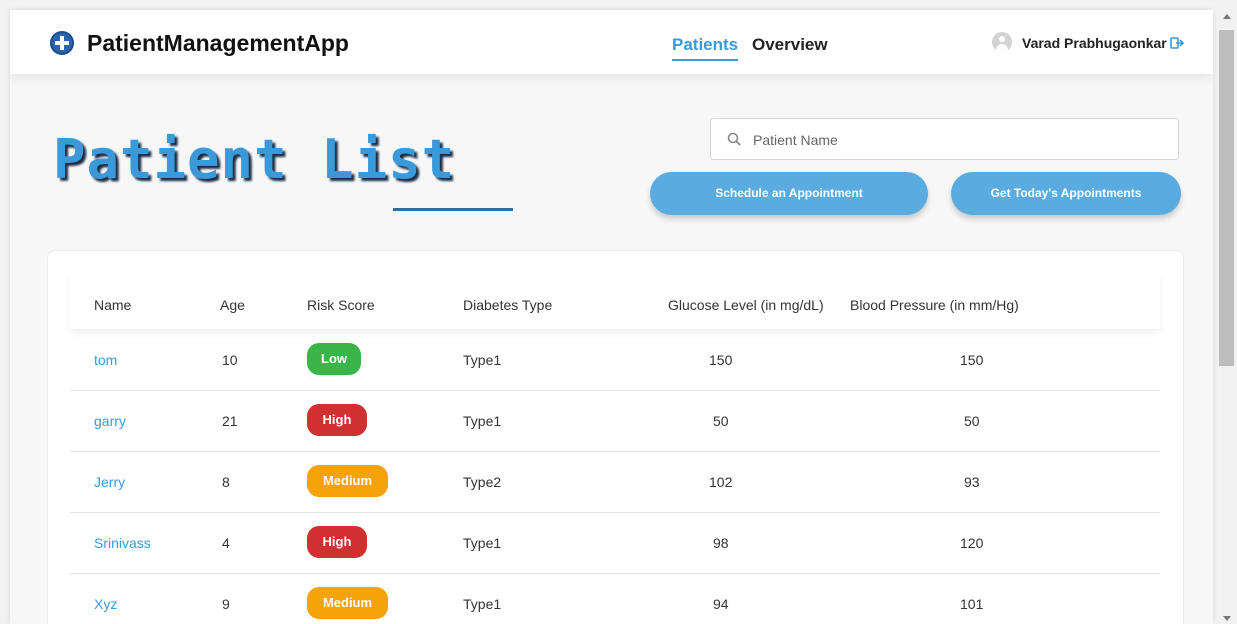 This screenshot has width=1237, height=624. Describe the element at coordinates (1066, 193) in the screenshot. I see `todays-appointments-button: Get Today's Appointments` at that location.